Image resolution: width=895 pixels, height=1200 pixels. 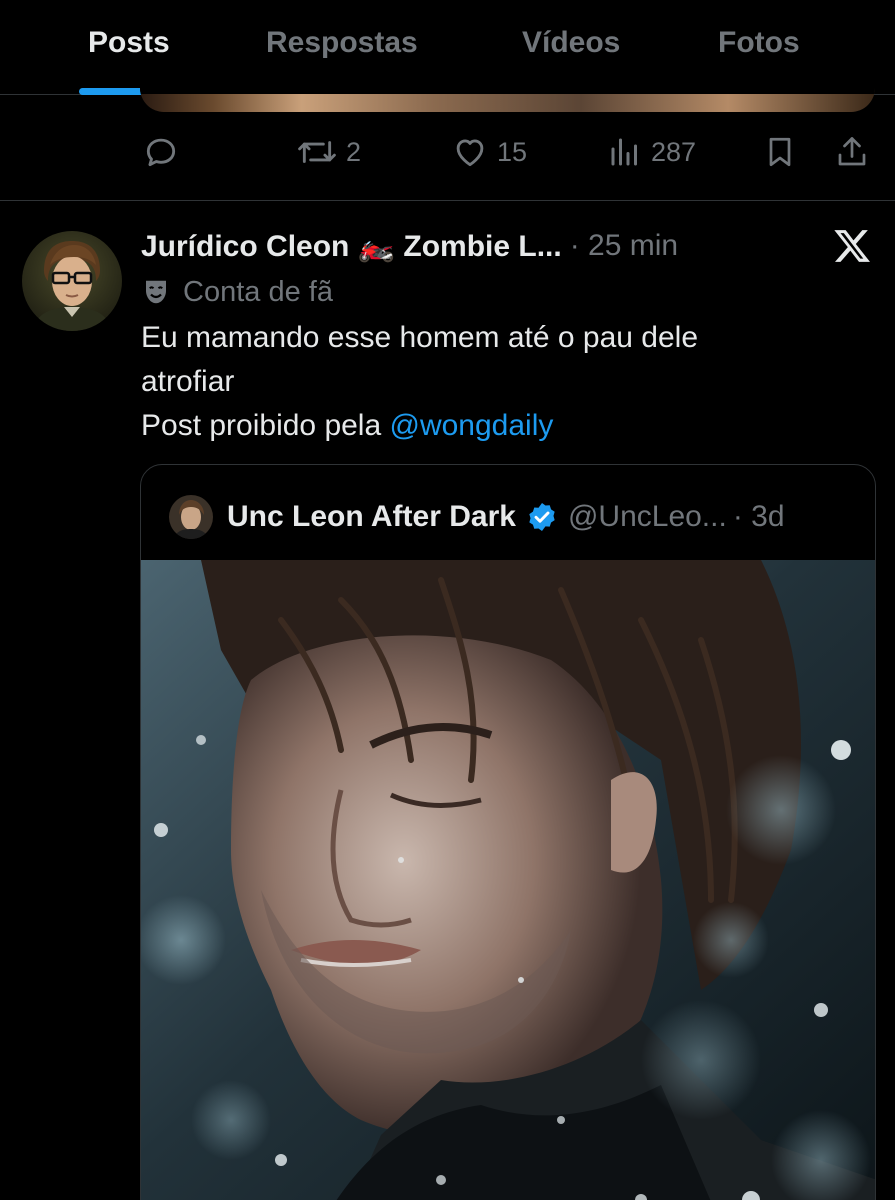 I want to click on quoted-post-header: Unc Leon After Dark @UncLeo... · 3d, so click(x=477, y=517).